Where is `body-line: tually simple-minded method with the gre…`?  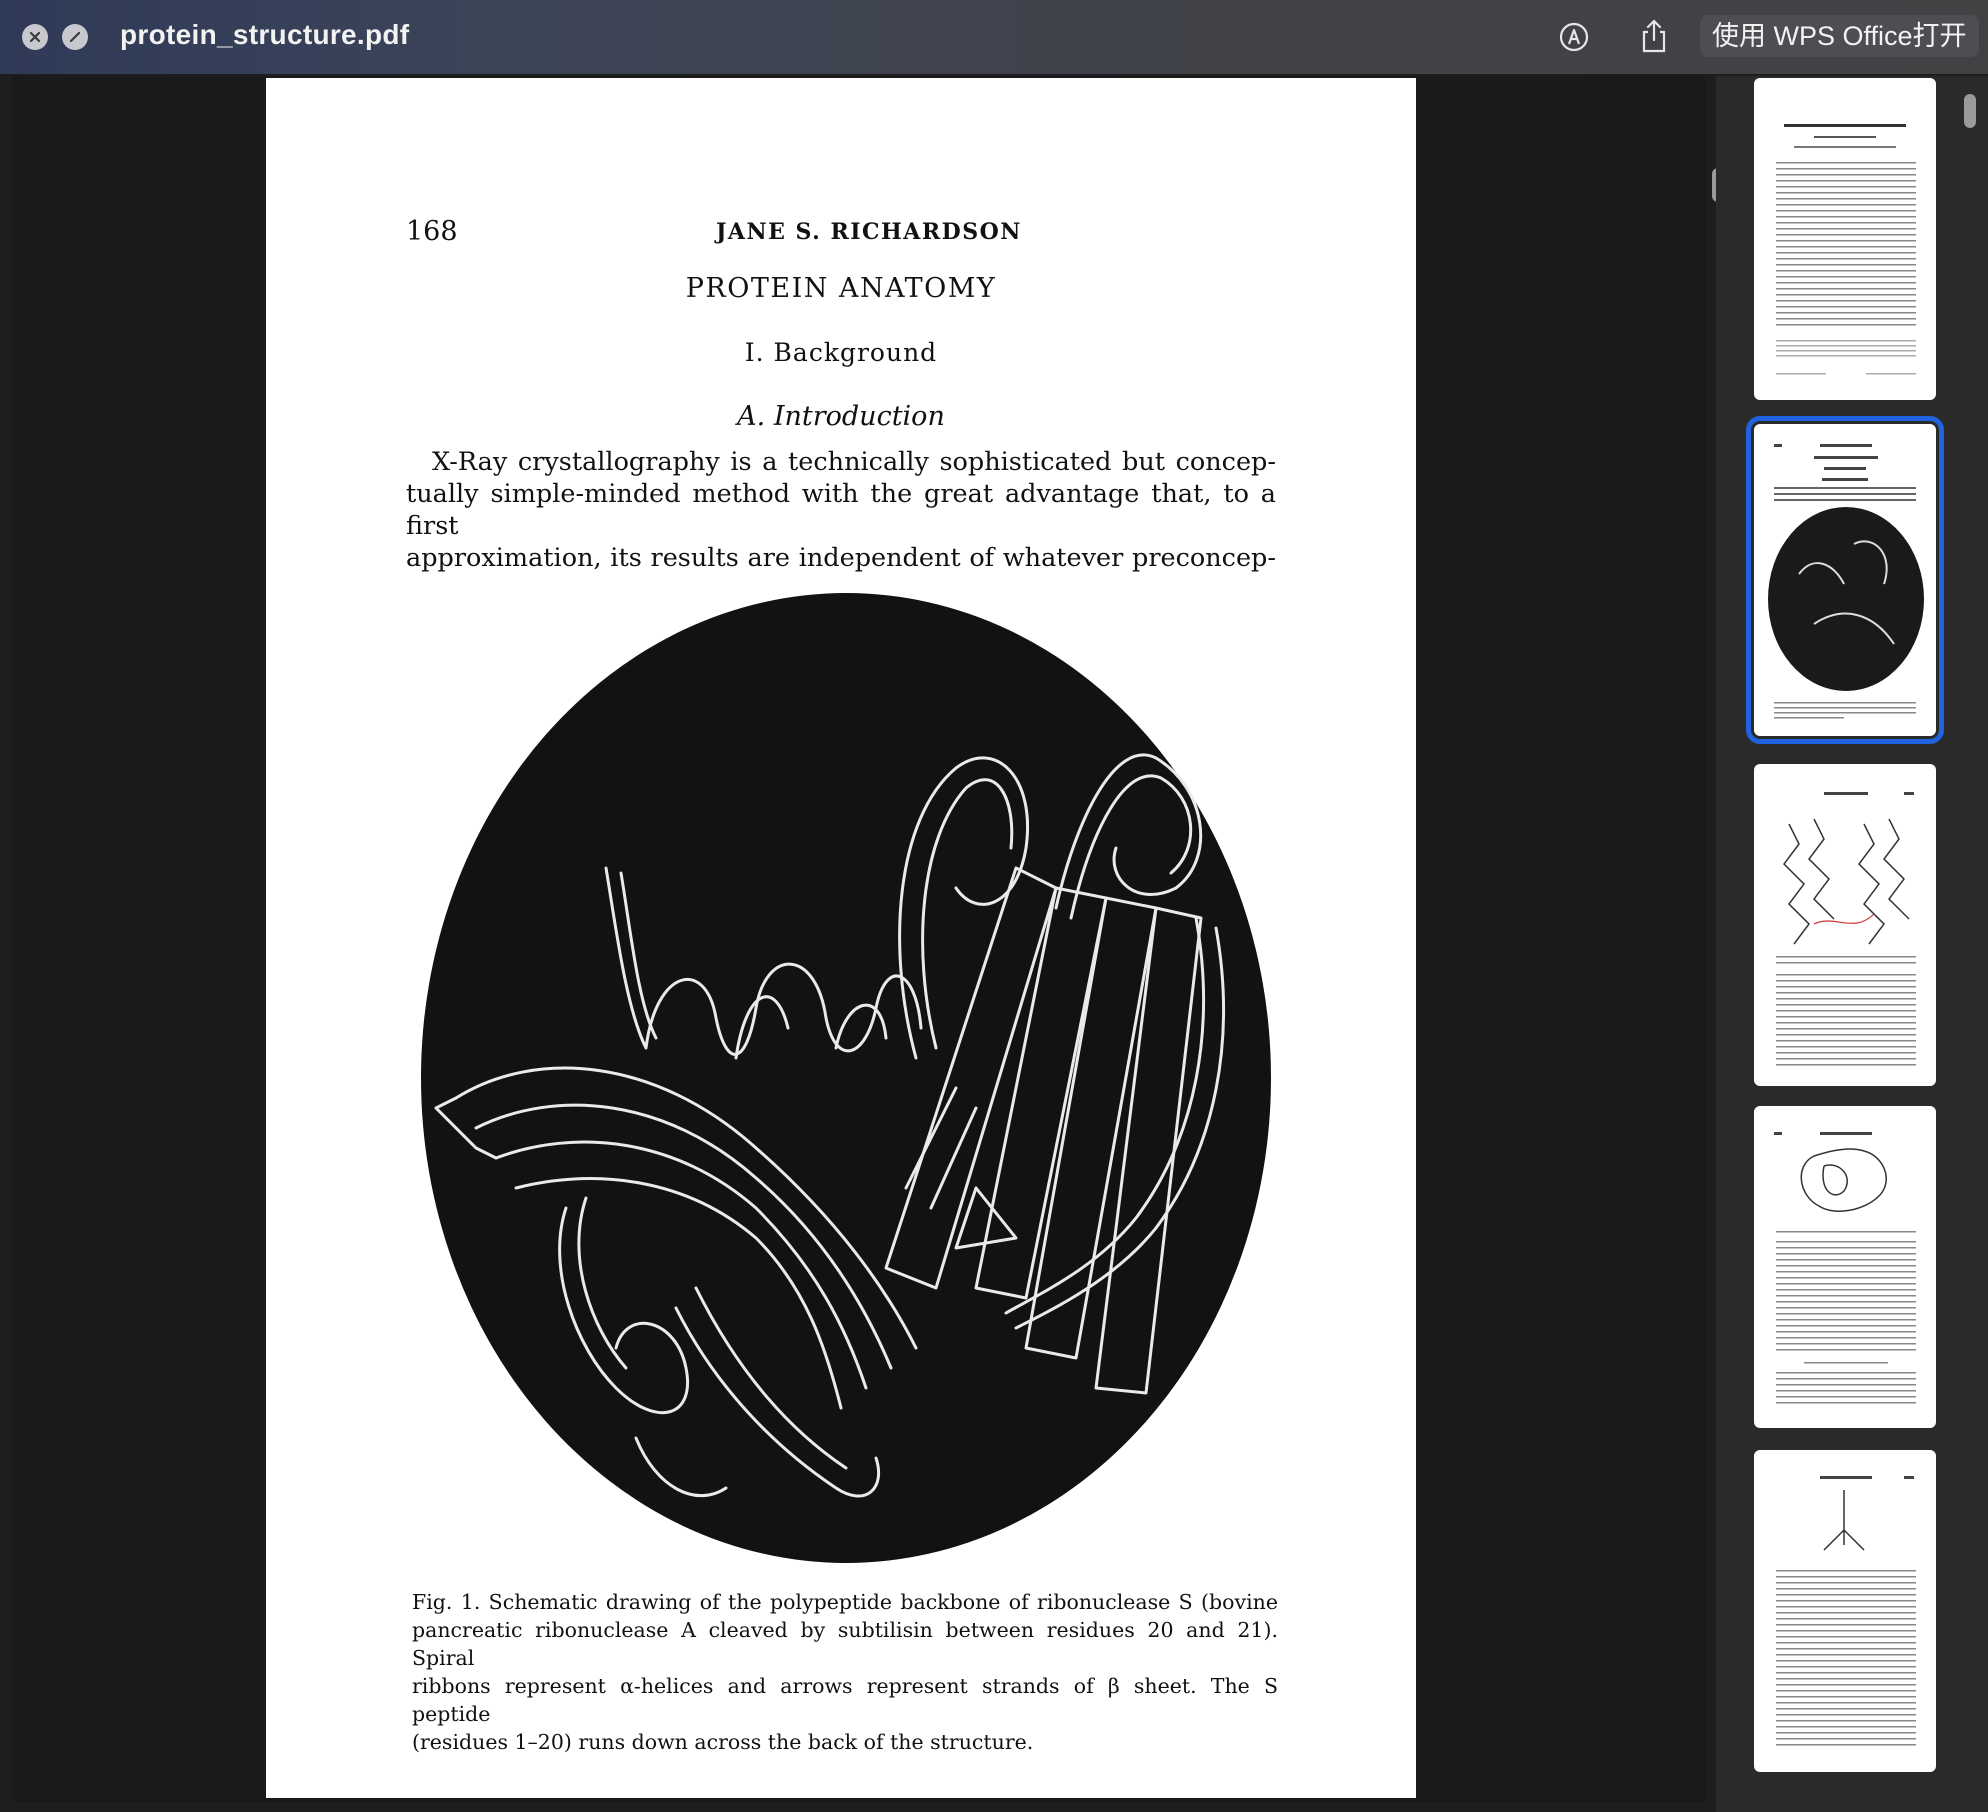 body-line: tually simple-minded method with the gre… is located at coordinates (841, 510).